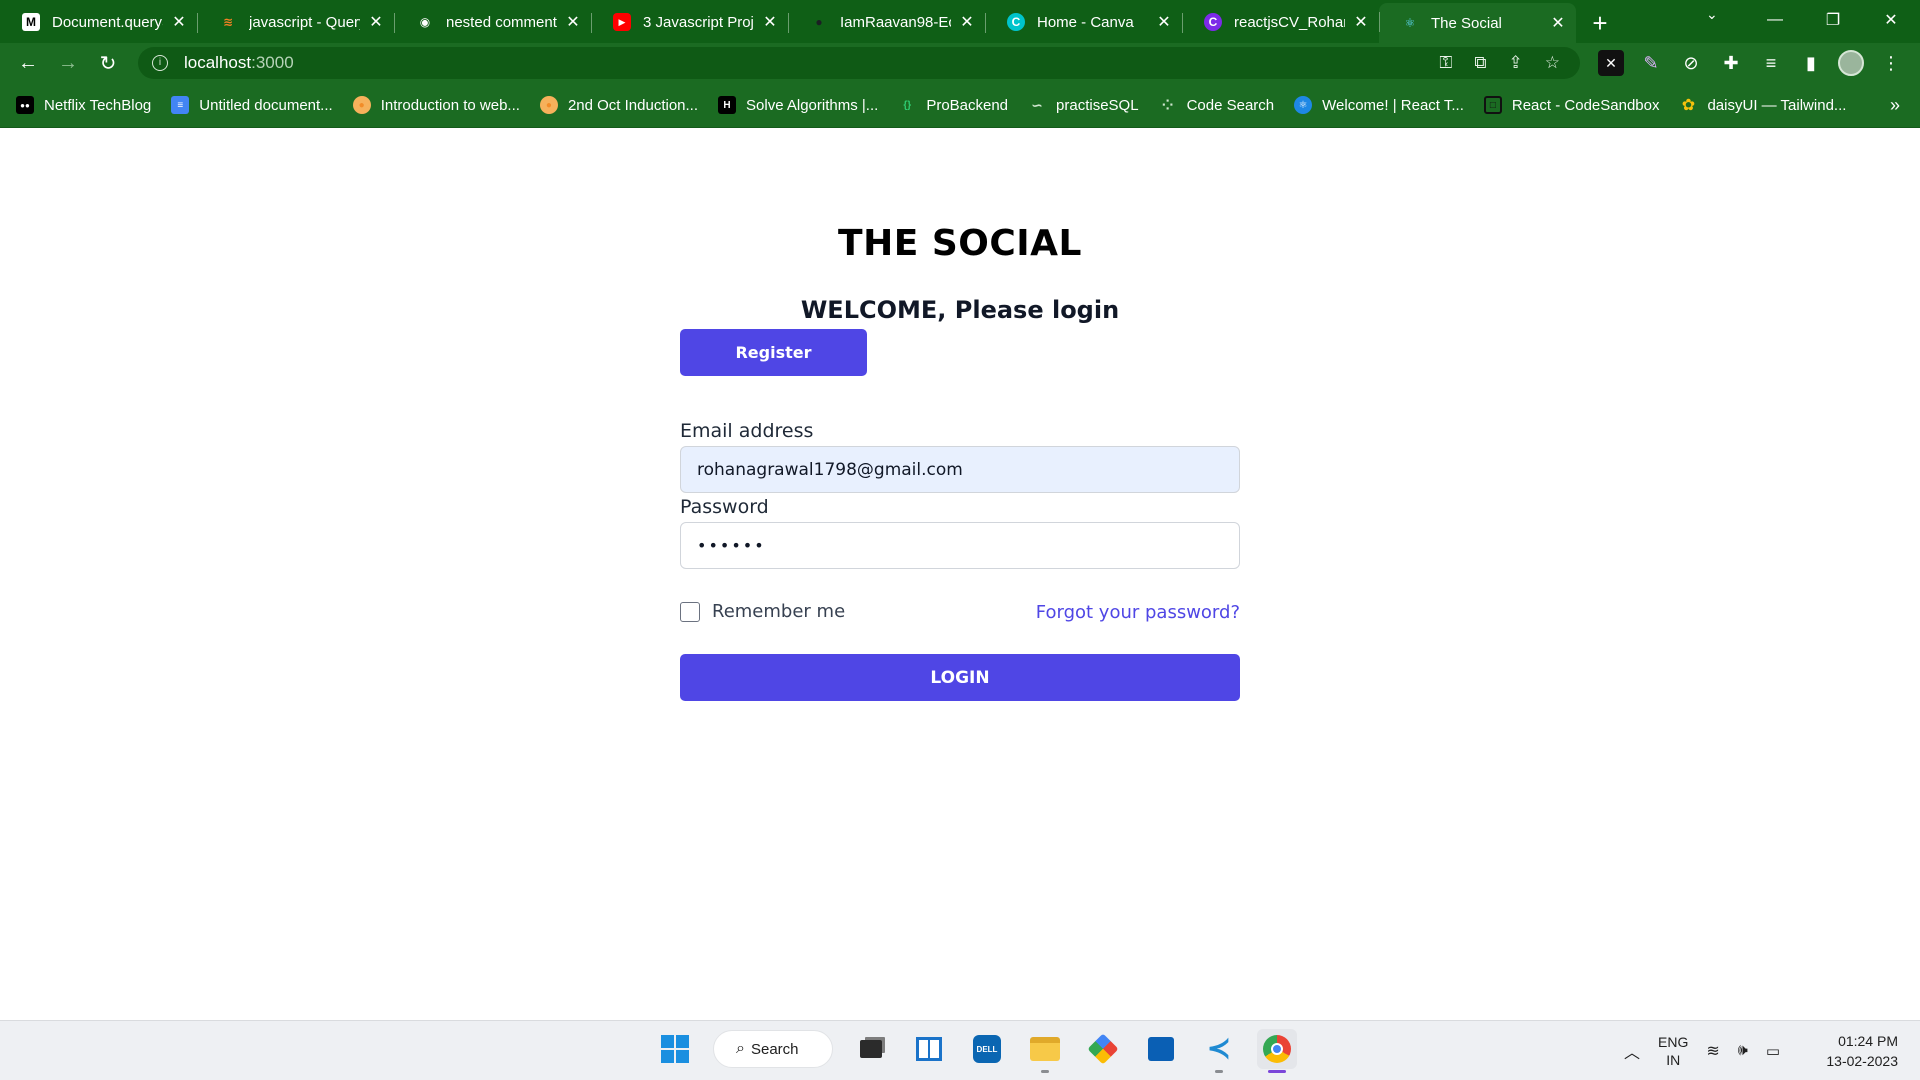  What do you see at coordinates (1773, 1051) in the screenshot?
I see `battery-icon: ▭` at bounding box center [1773, 1051].